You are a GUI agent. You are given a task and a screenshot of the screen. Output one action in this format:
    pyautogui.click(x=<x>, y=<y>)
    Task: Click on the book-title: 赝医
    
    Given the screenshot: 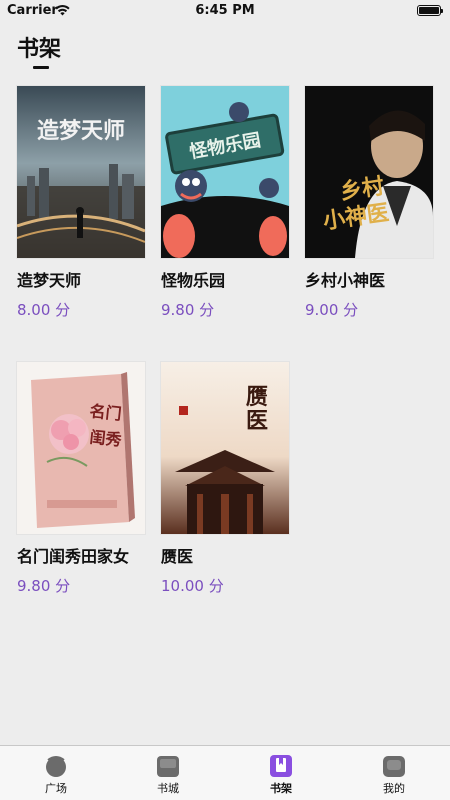 What is the action you would take?
    pyautogui.click(x=226, y=557)
    